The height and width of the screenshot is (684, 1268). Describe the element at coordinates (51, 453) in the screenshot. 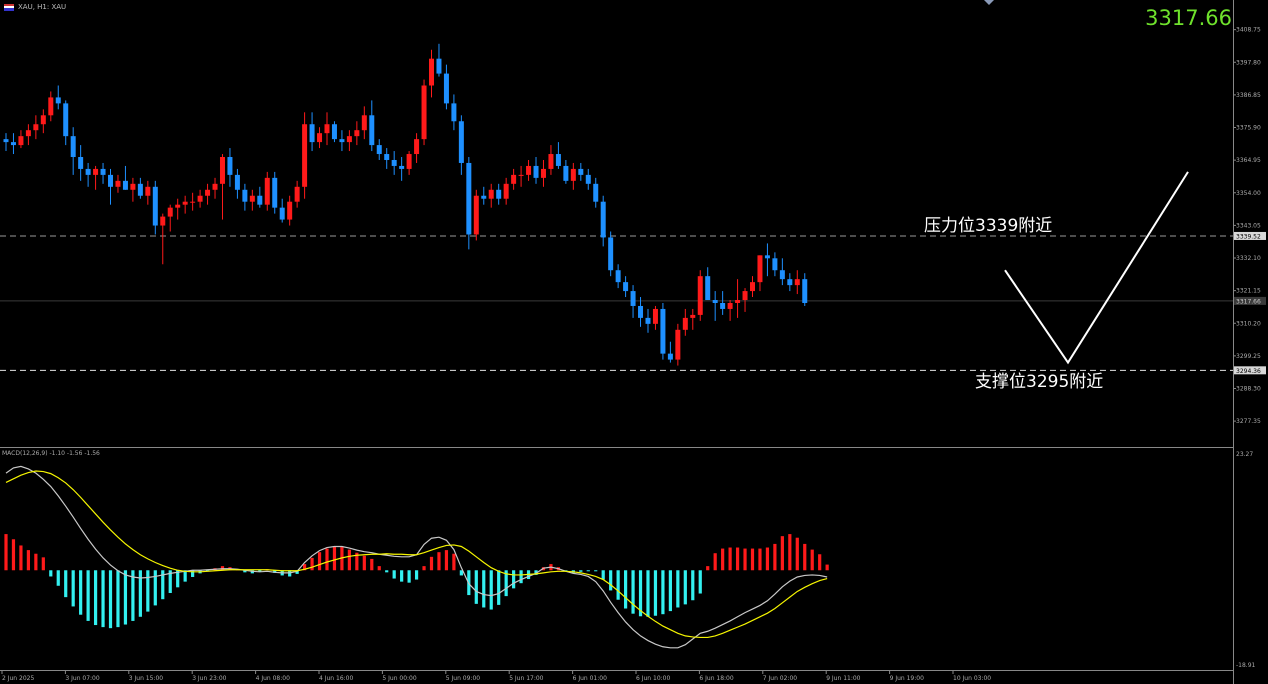

I see `macd-indicator-label: MACD(12,26,9) -1.10 -1.56 -1.56` at that location.